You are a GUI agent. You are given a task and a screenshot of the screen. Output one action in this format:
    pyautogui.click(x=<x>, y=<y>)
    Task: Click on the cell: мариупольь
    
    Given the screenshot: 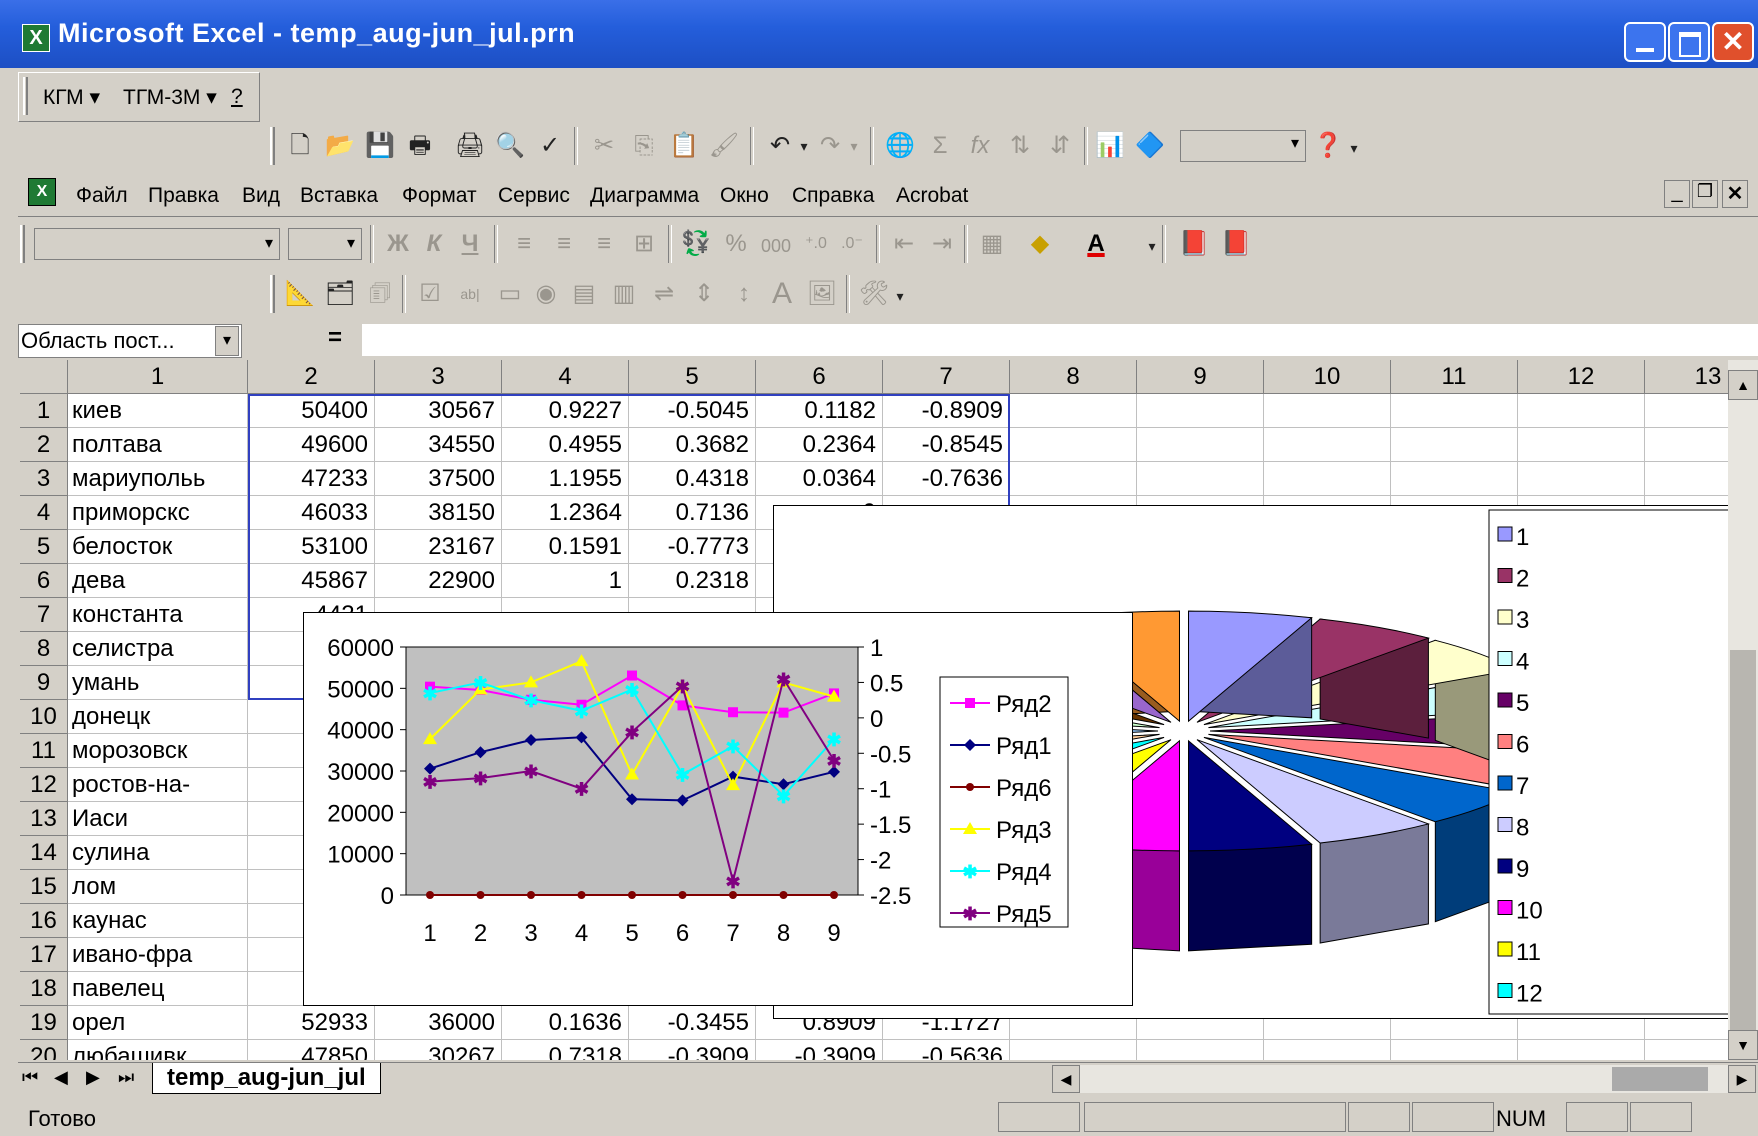 What is the action you would take?
    pyautogui.click(x=158, y=479)
    